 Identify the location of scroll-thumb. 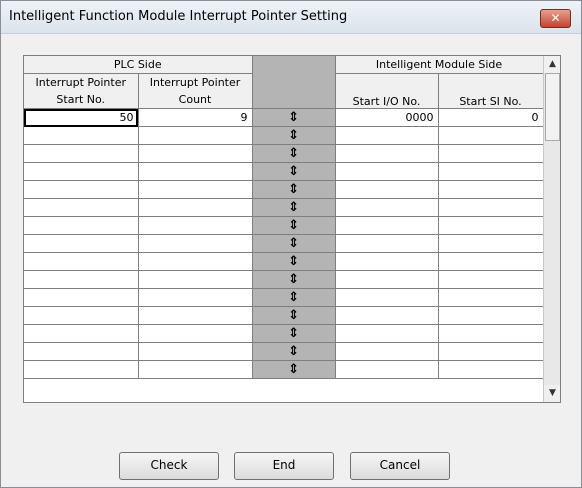
(552, 107).